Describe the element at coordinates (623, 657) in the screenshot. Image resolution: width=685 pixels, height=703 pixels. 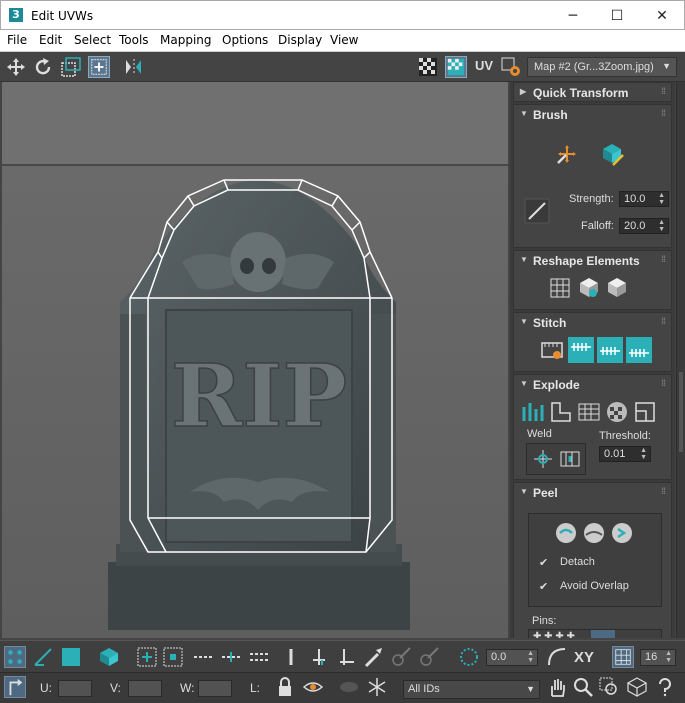
I see `grid-snap-icon` at that location.